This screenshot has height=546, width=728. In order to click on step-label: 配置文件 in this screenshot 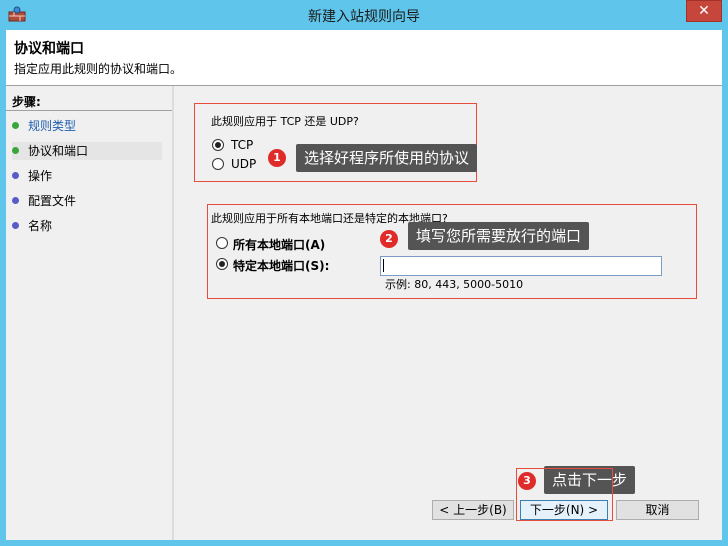, I will do `click(52, 201)`.